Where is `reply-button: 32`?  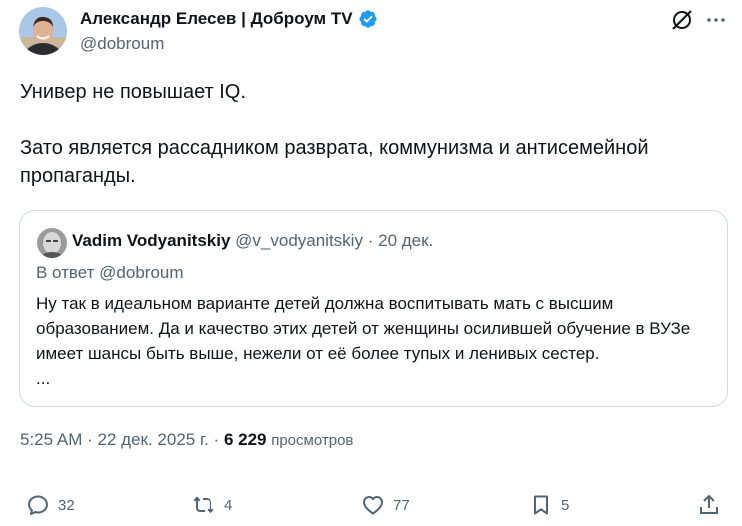 reply-button: 32 is located at coordinates (50, 505).